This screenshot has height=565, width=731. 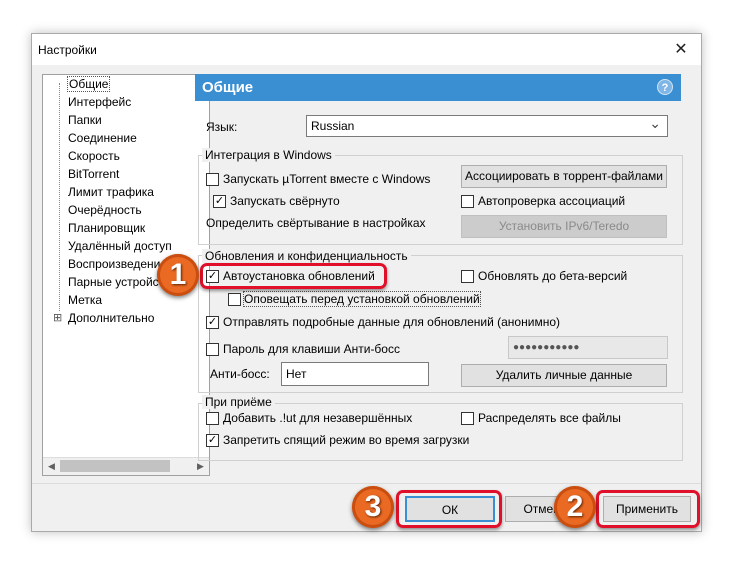 What do you see at coordinates (665, 87) in the screenshot?
I see `help-icon: ?` at bounding box center [665, 87].